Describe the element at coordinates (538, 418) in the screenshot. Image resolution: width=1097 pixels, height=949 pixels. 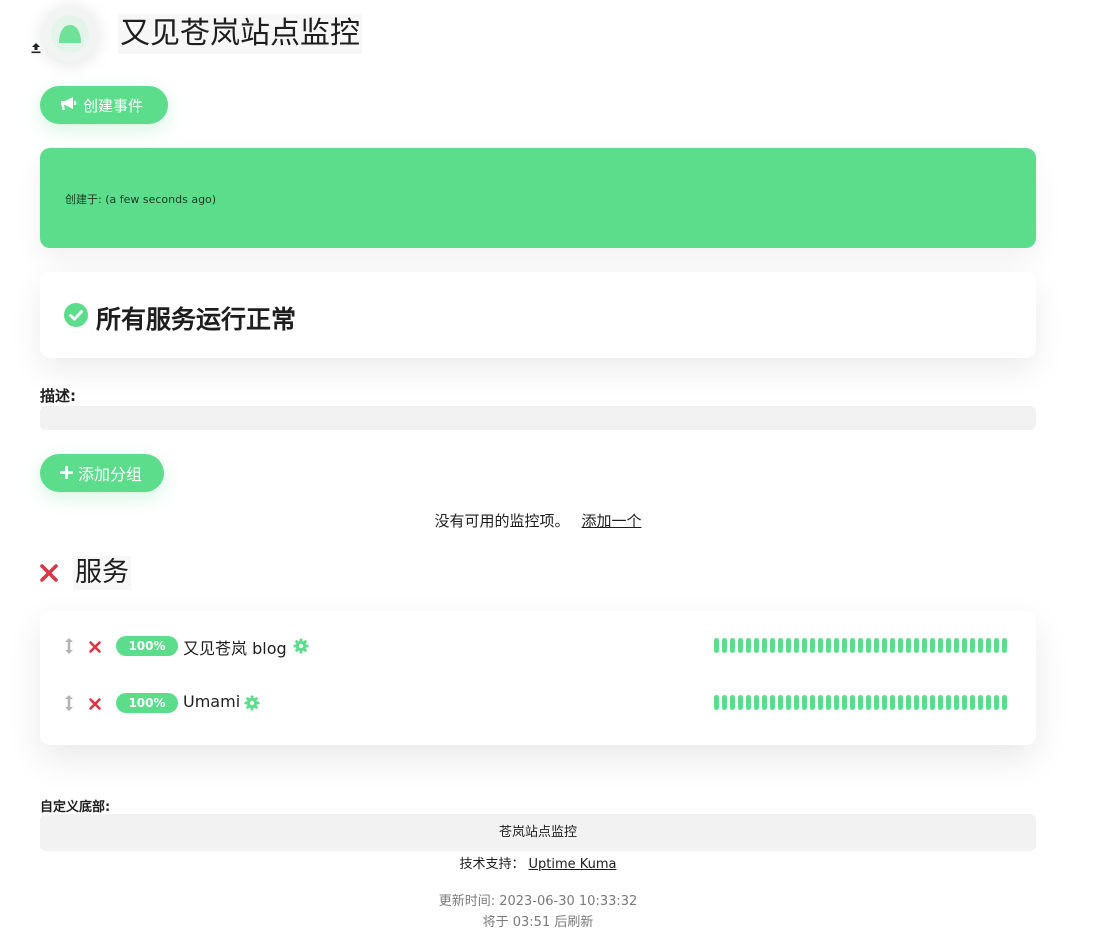
I see `description-input` at that location.